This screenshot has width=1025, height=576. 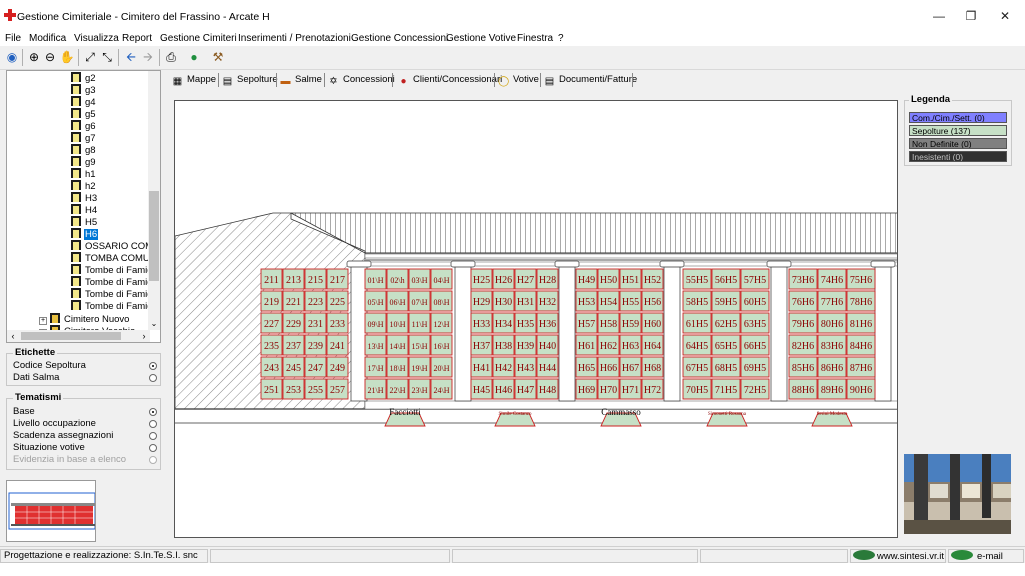 I want to click on burial-cell: 75H6, so click(x=861, y=279).